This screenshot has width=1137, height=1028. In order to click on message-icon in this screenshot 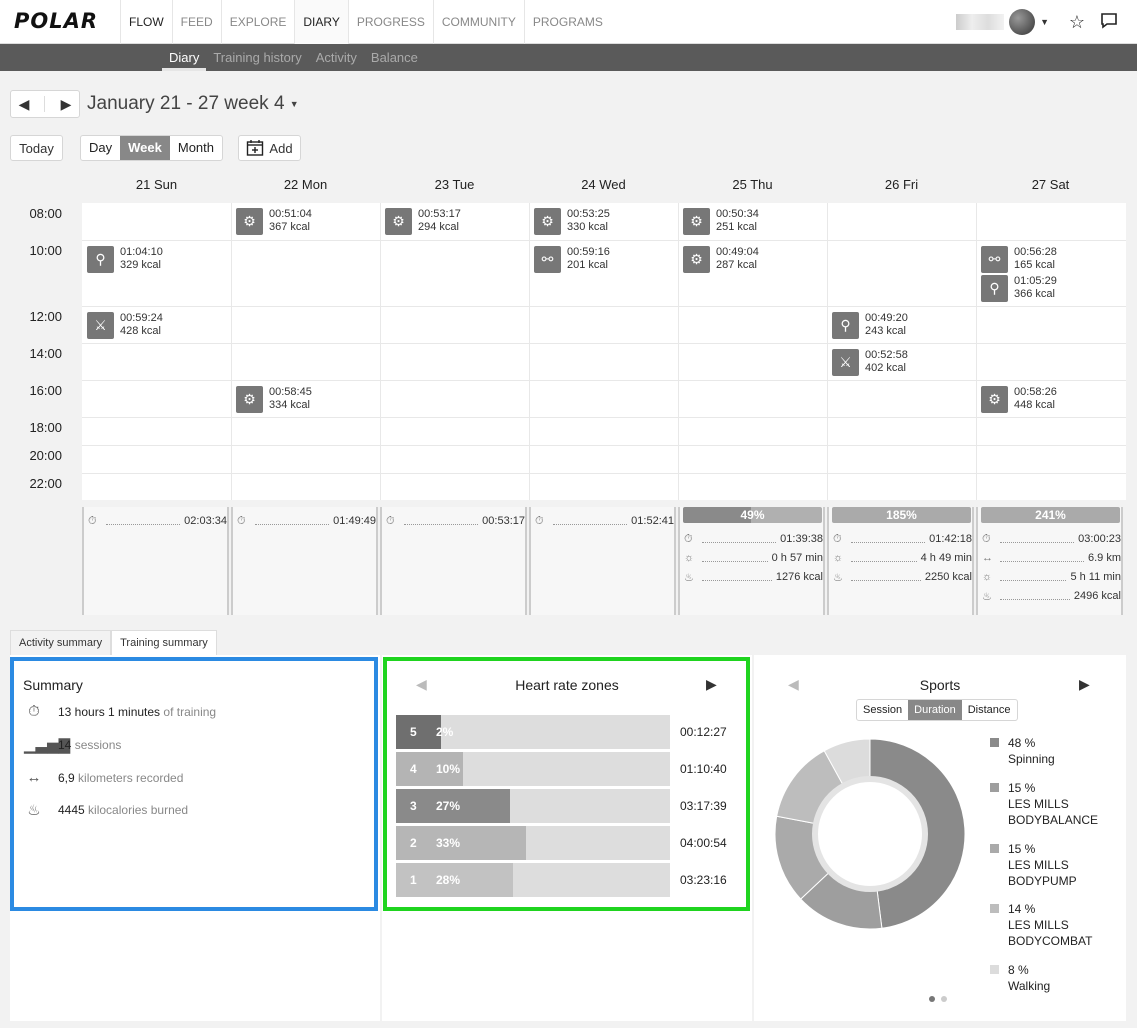, I will do `click(1109, 22)`.